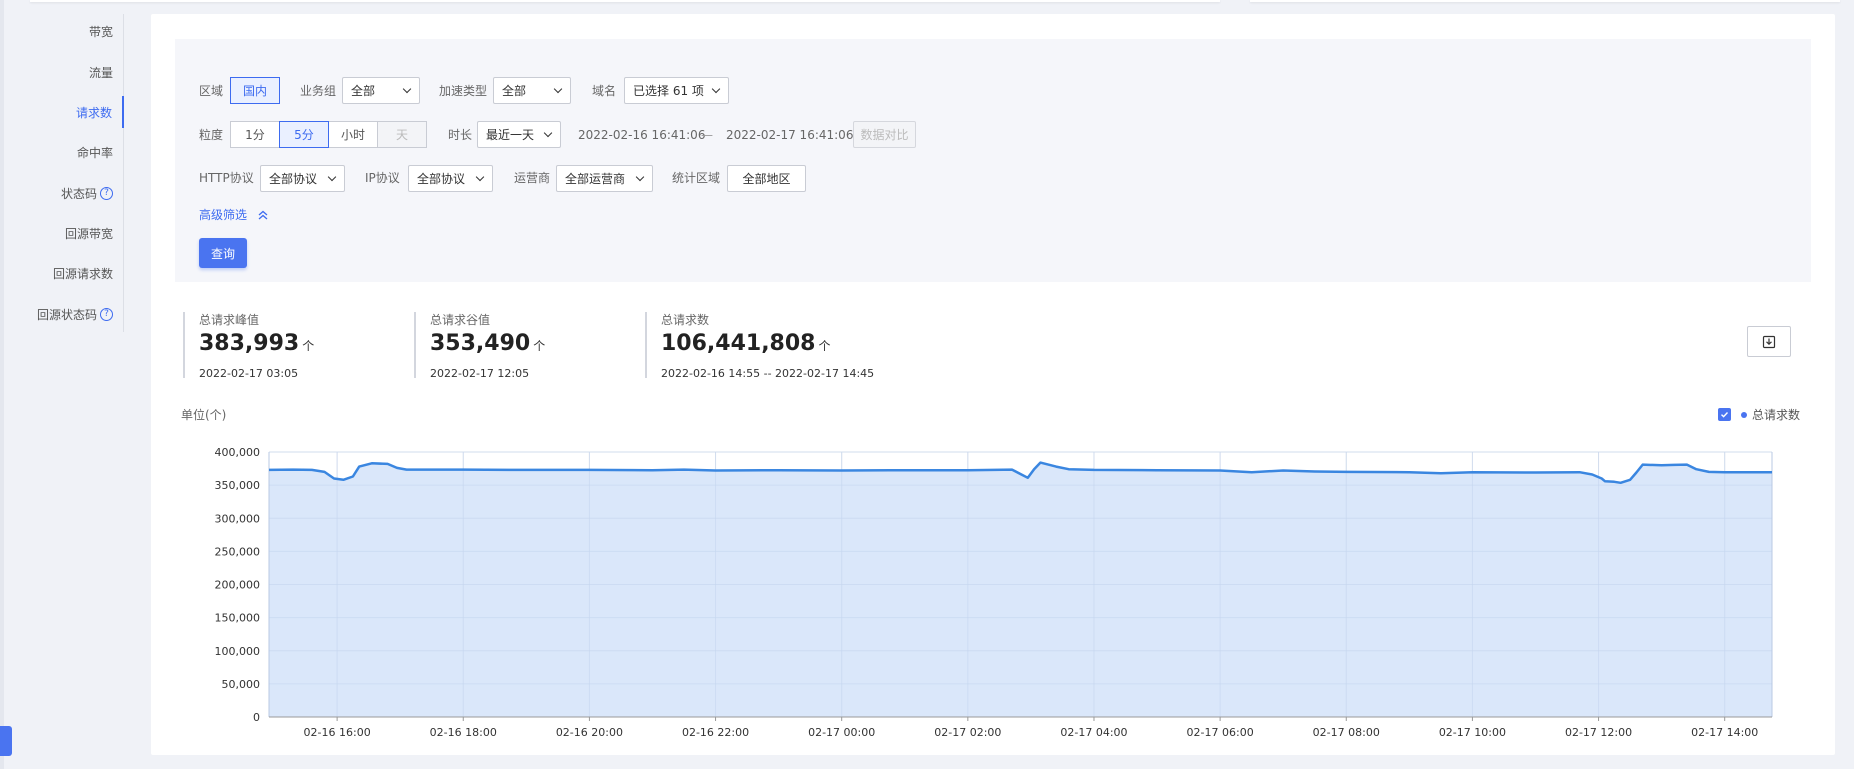 This screenshot has height=769, width=1854. I want to click on stat-value: 353,490, so click(480, 343).